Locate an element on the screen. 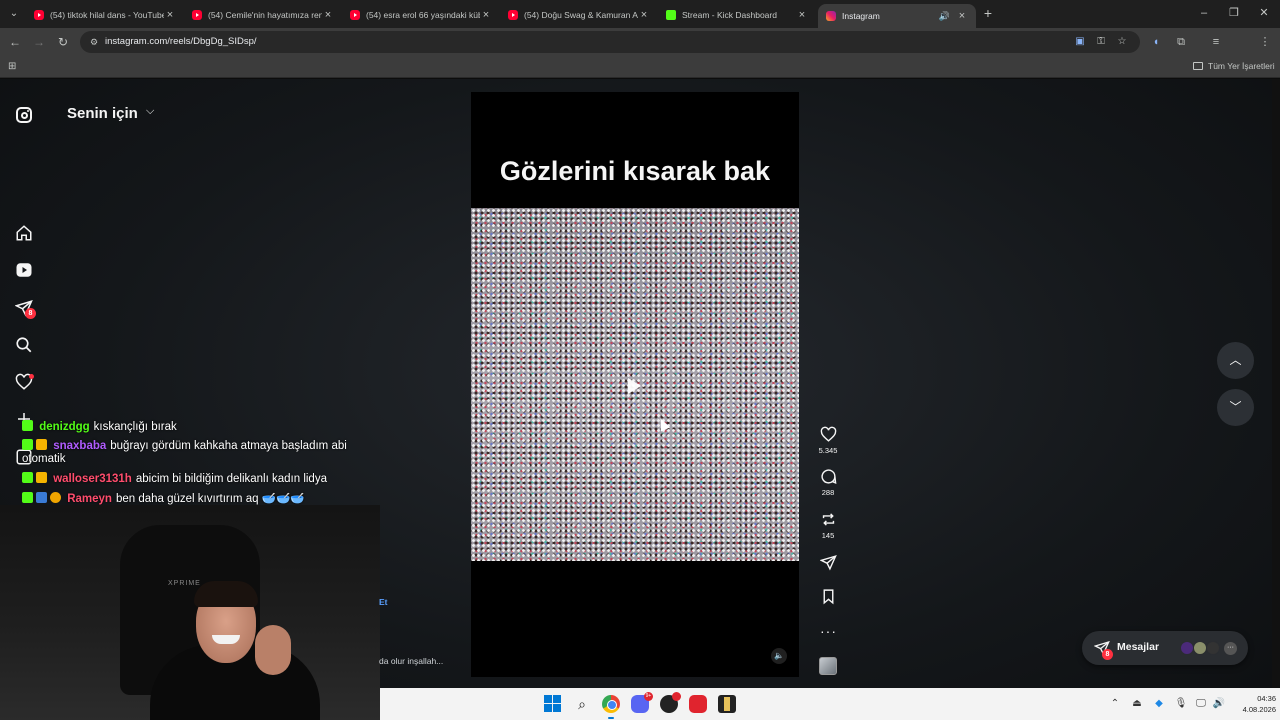  previous-reel-button: ︿ is located at coordinates (1235, 360).